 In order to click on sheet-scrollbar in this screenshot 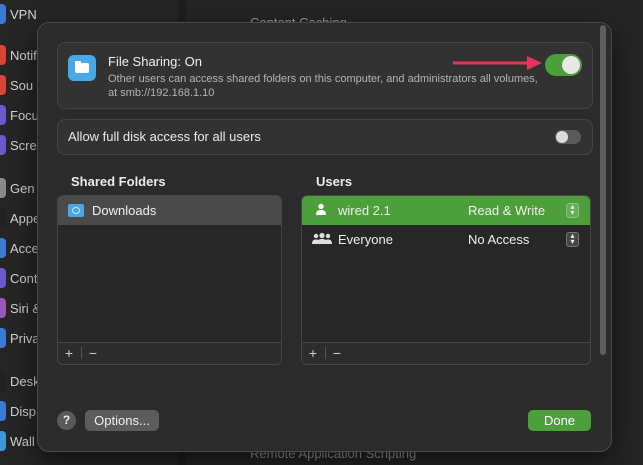, I will do `click(603, 209)`.